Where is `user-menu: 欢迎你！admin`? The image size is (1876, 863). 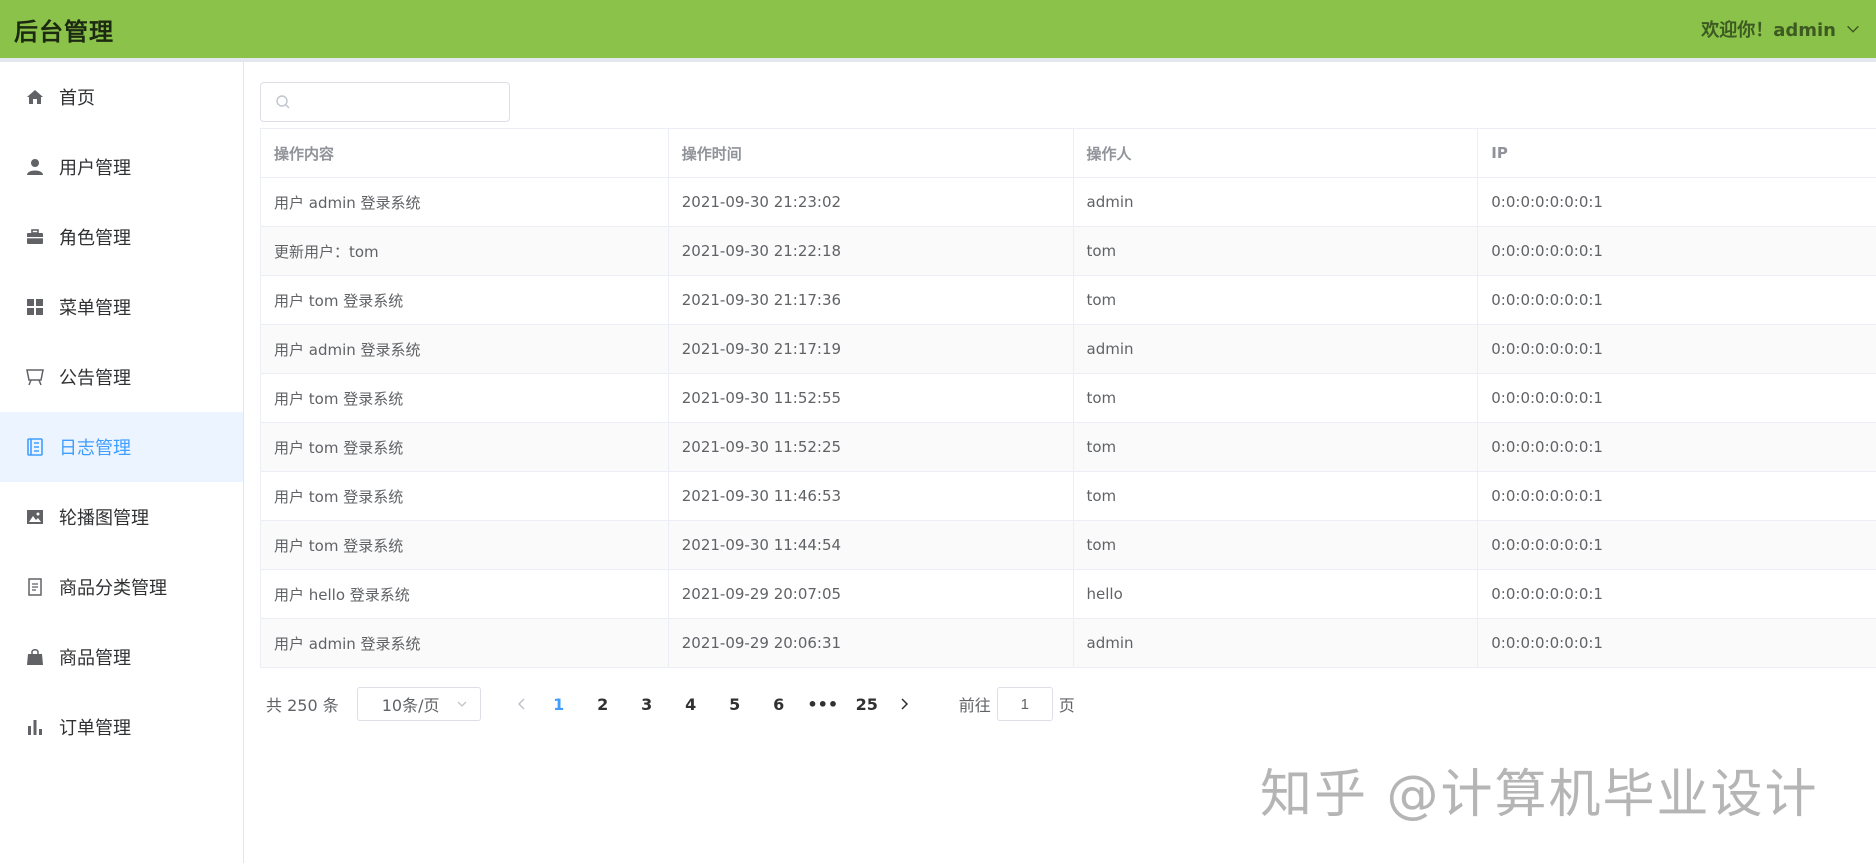
user-menu: 欢迎你！admin is located at coordinates (1781, 29).